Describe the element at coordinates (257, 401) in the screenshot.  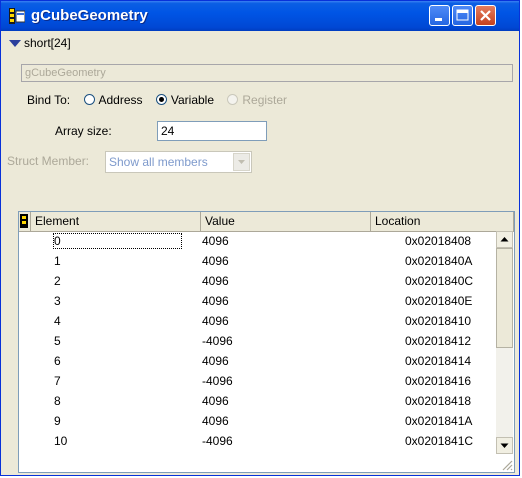
I see `table-row: 8 4096 0x02018418` at that location.